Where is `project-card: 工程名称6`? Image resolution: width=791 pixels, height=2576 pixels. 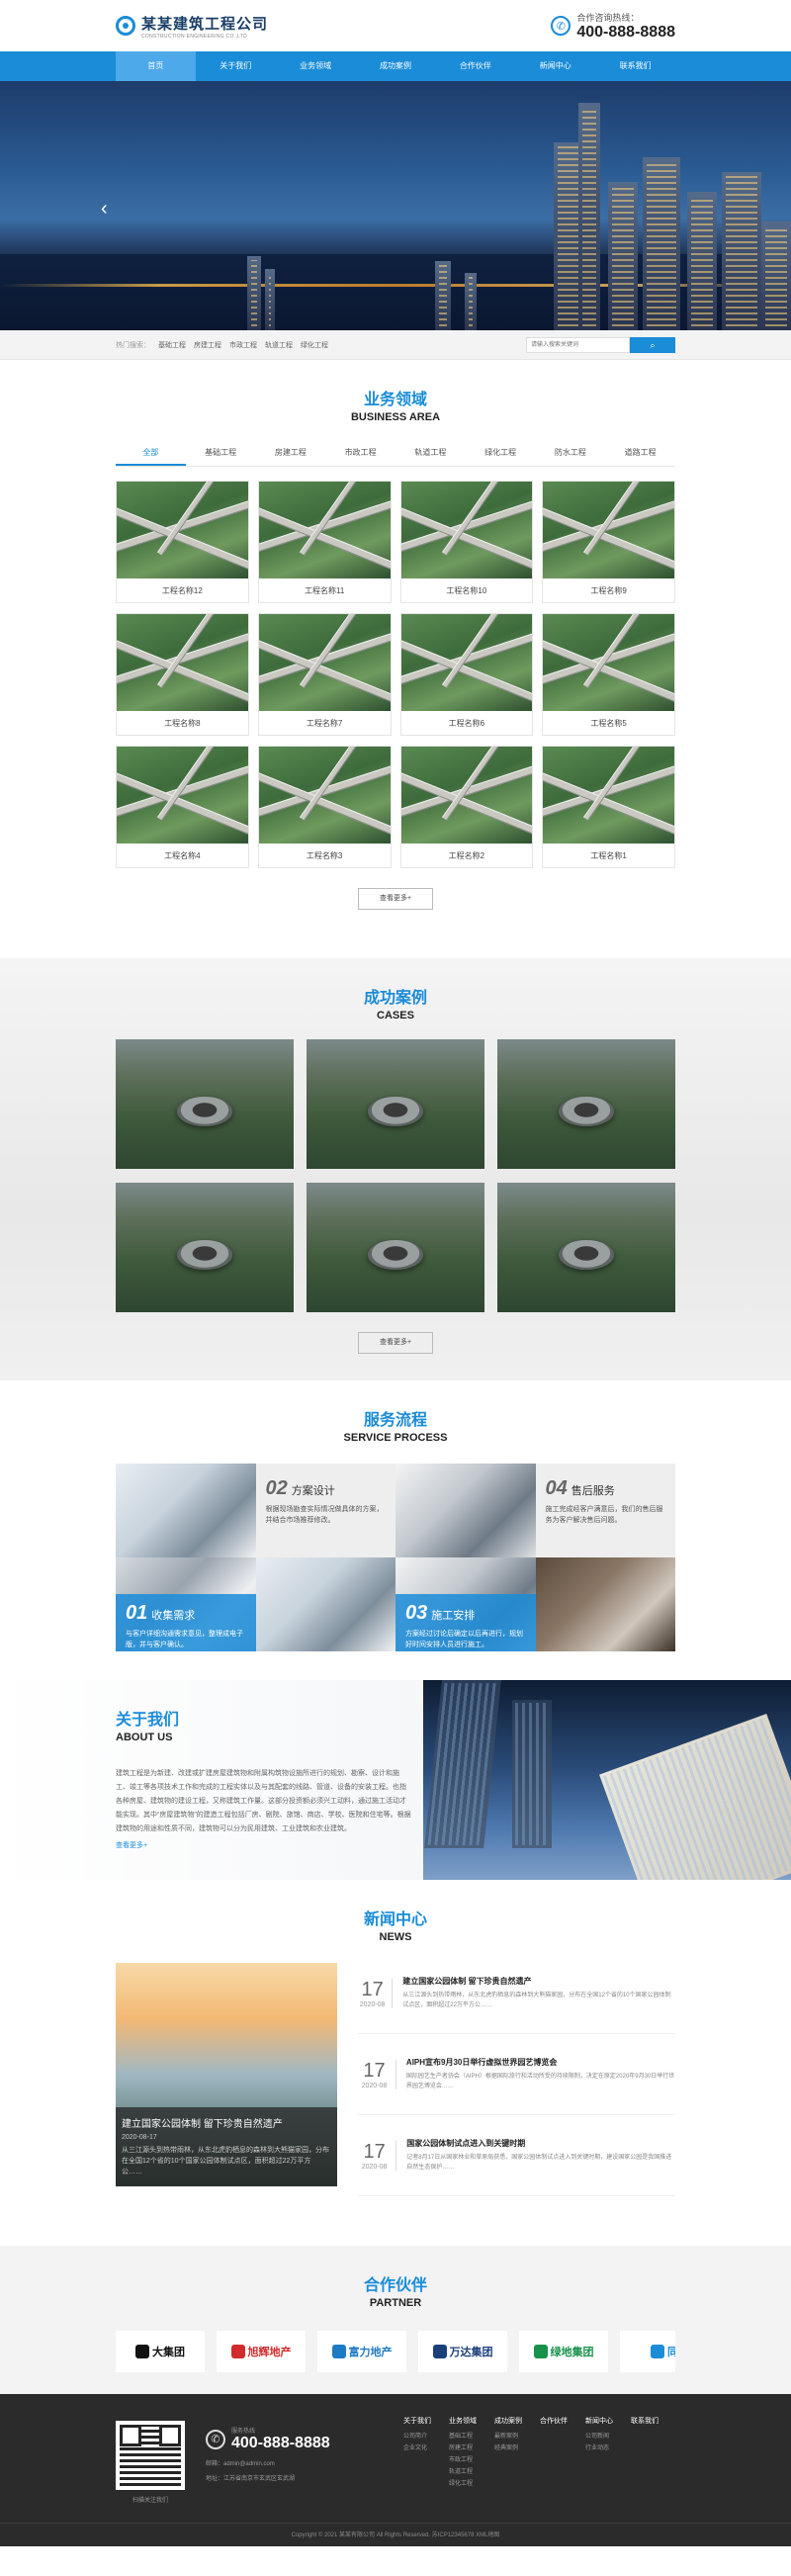 project-card: 工程名称6 is located at coordinates (466, 674).